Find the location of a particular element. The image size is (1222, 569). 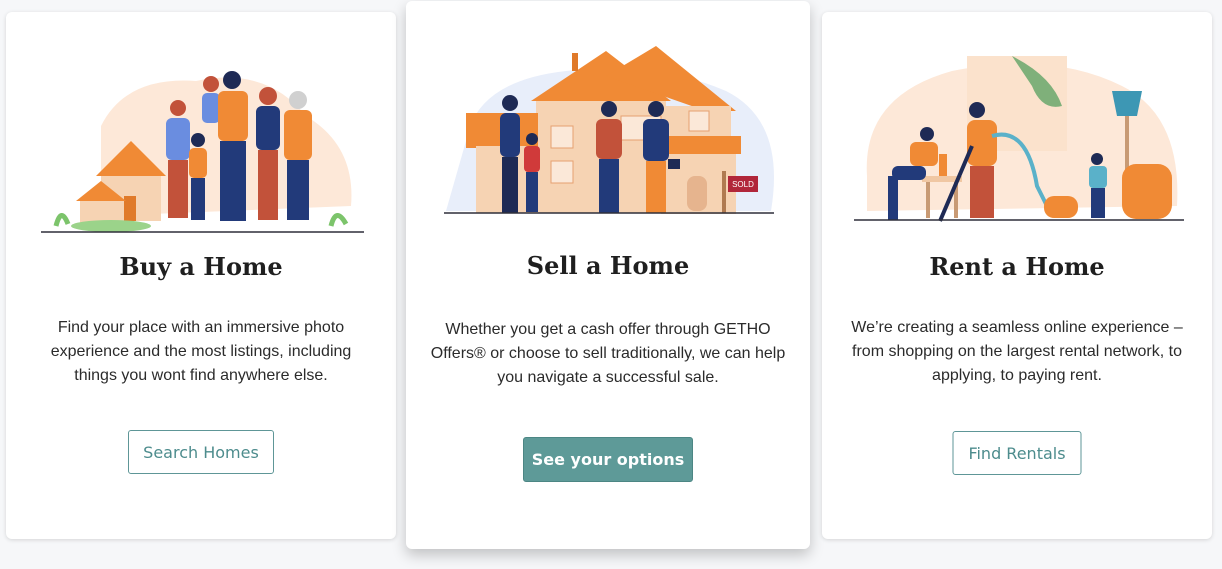

house-sale-illustration: SOLD is located at coordinates (609, 130).